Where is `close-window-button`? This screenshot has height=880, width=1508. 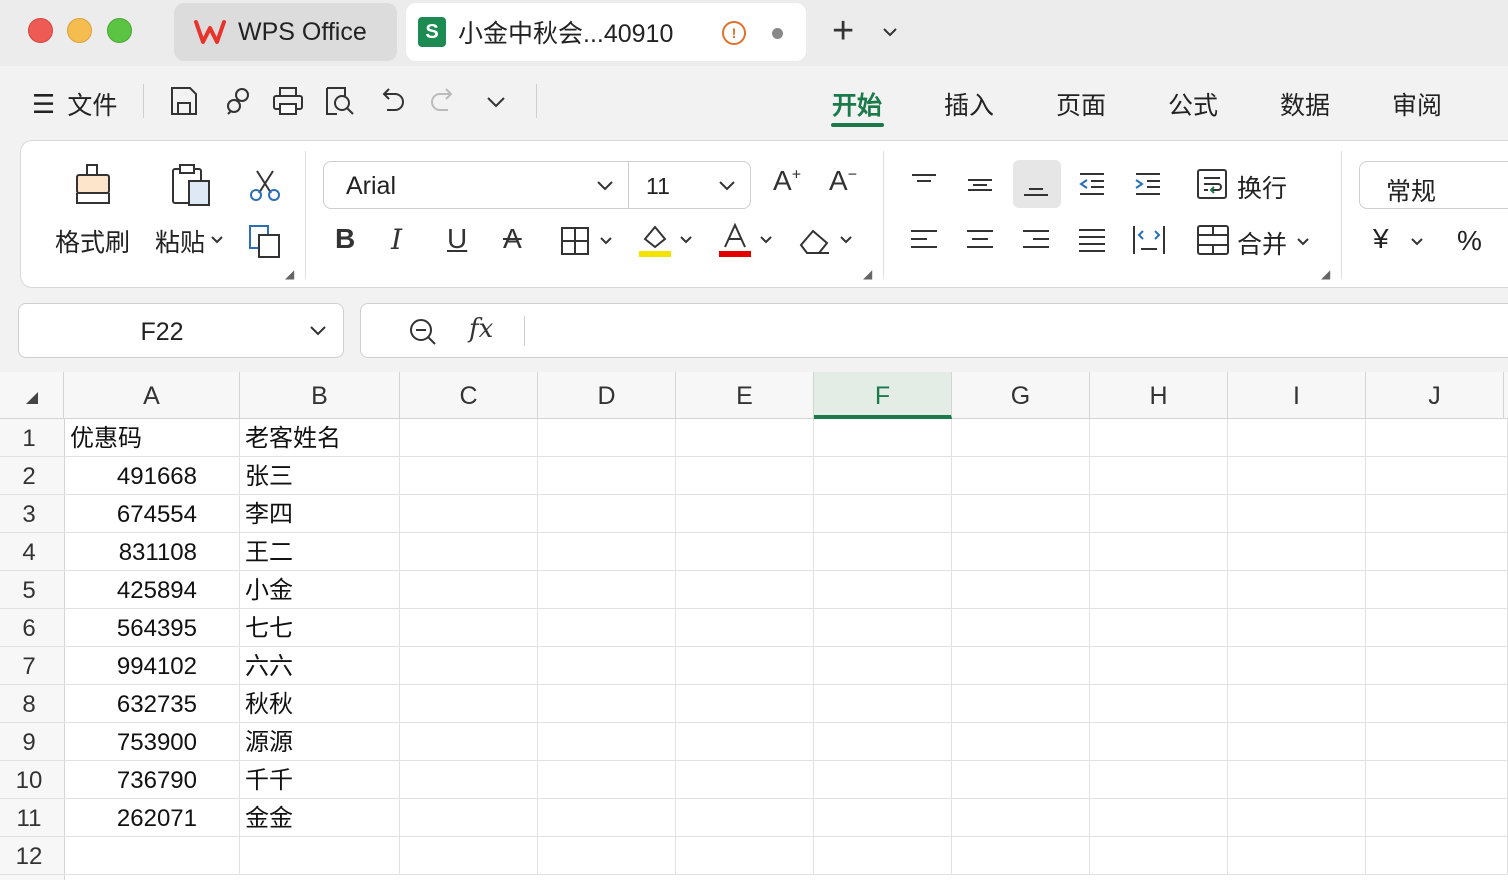 close-window-button is located at coordinates (40, 30).